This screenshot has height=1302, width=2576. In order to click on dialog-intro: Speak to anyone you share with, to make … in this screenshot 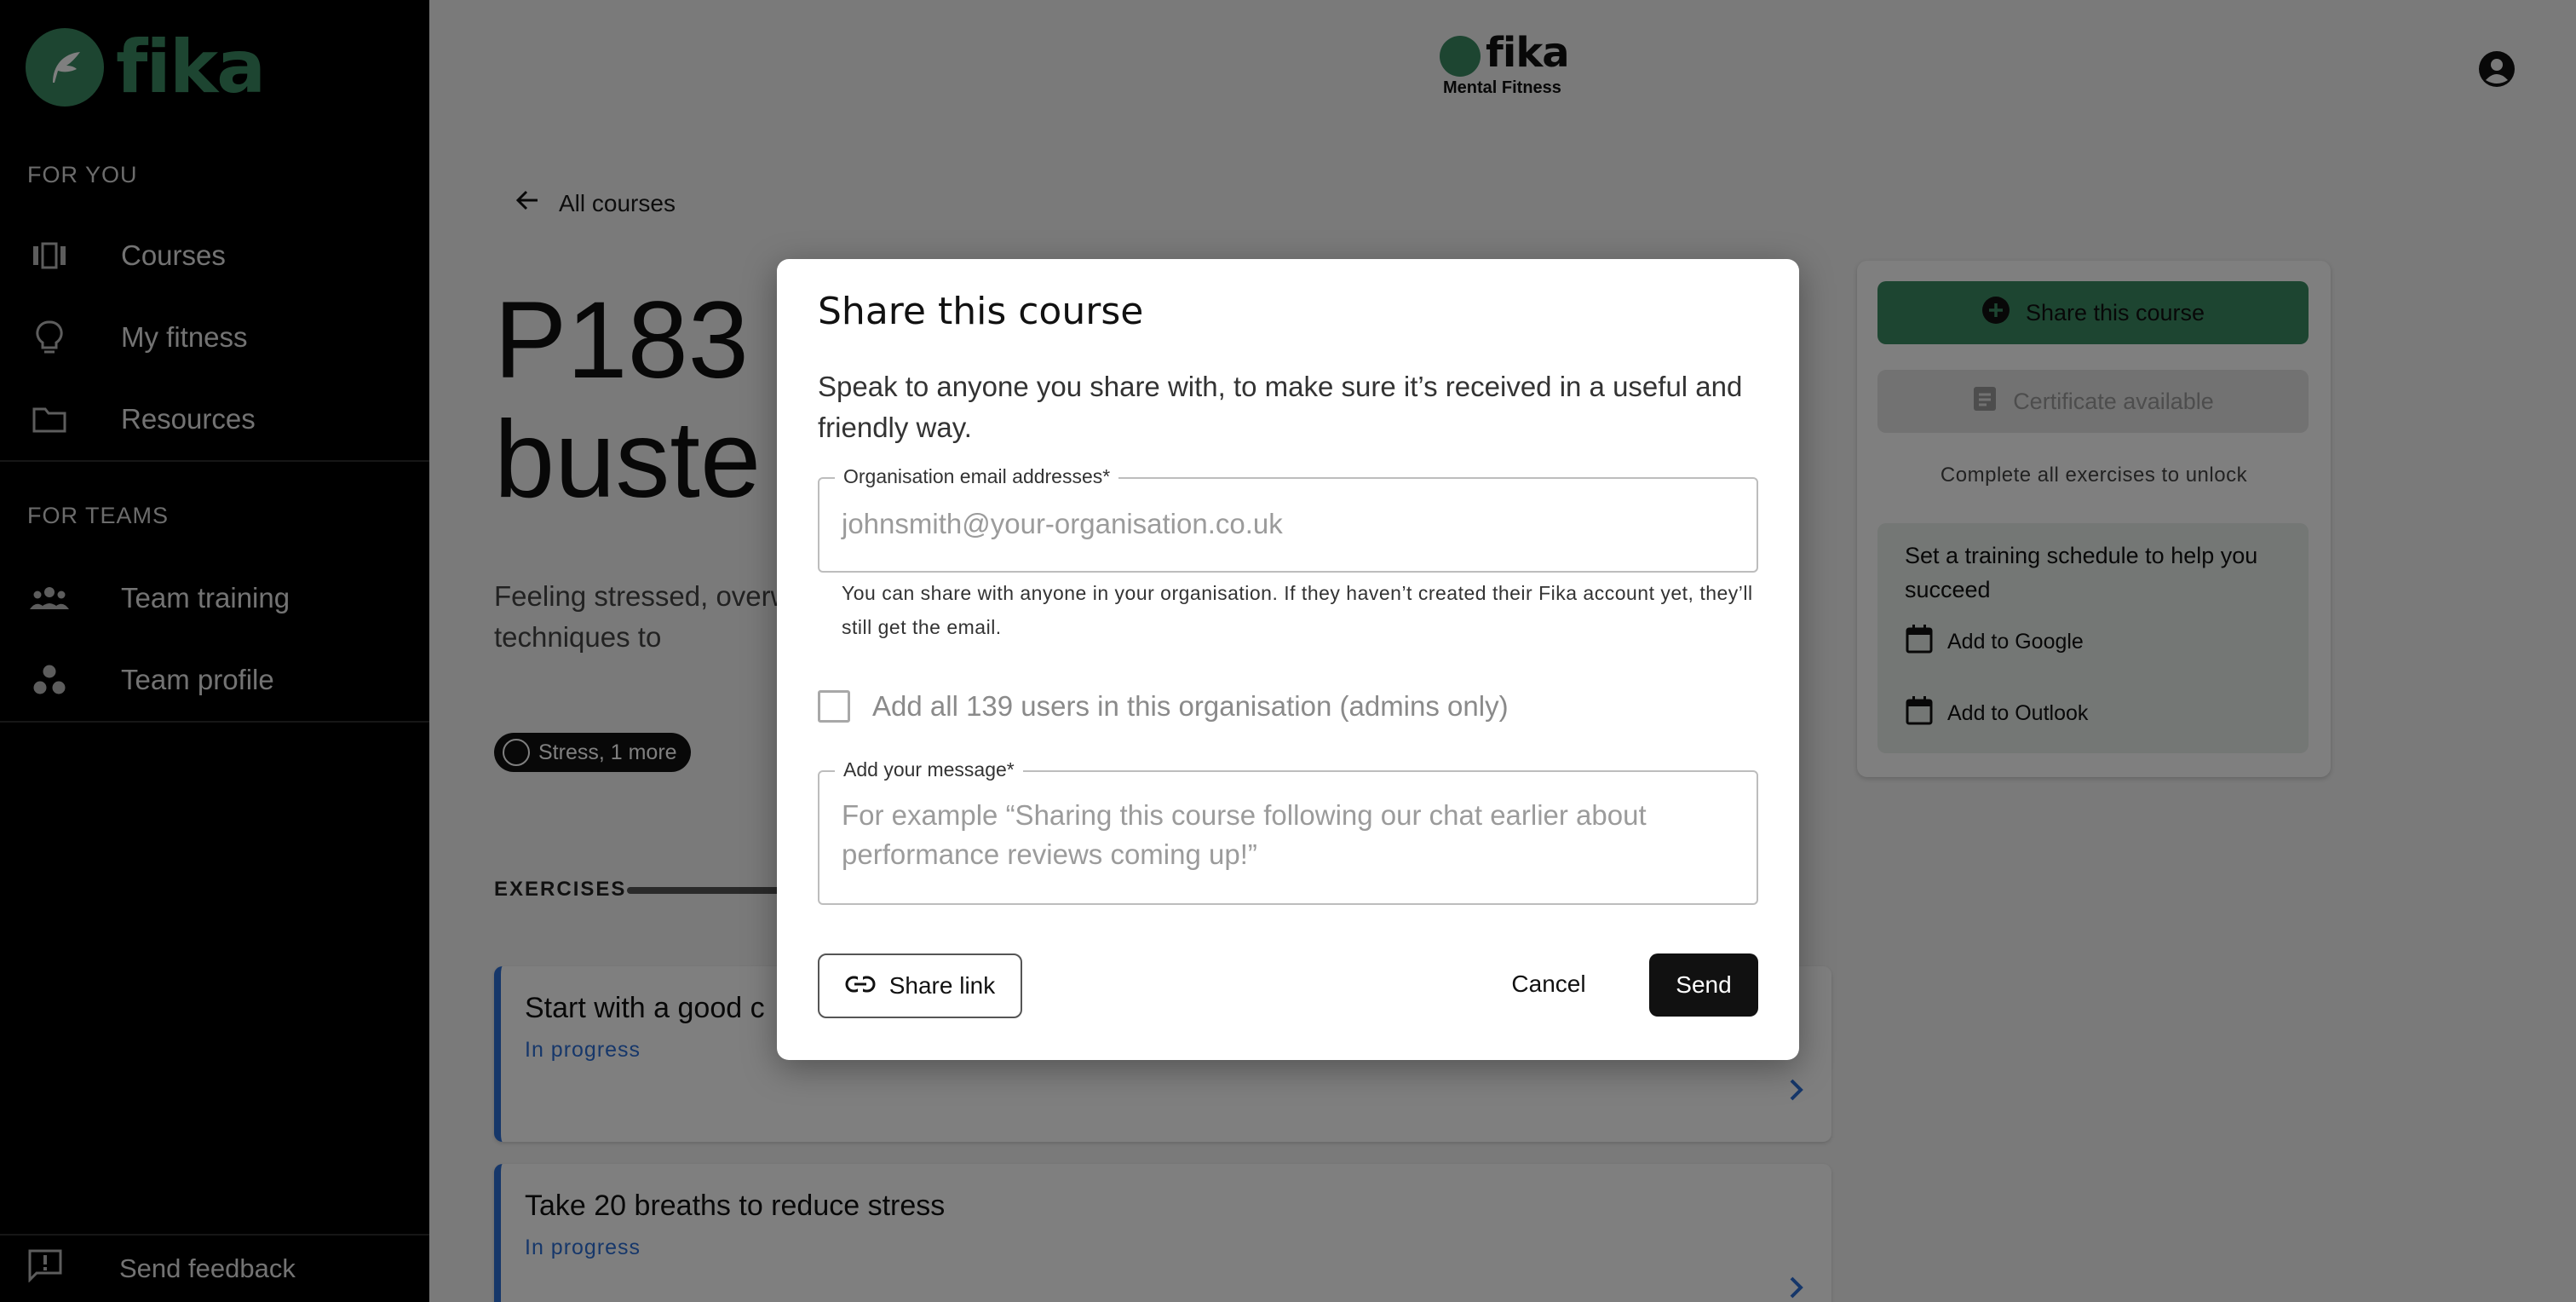, I will do `click(1281, 407)`.